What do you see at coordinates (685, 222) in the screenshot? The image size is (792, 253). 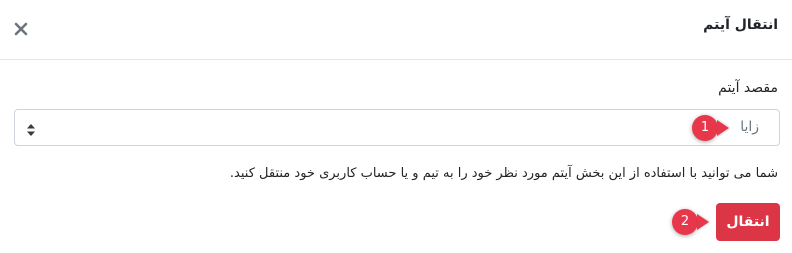 I see `annotation-marker-2: 2` at bounding box center [685, 222].